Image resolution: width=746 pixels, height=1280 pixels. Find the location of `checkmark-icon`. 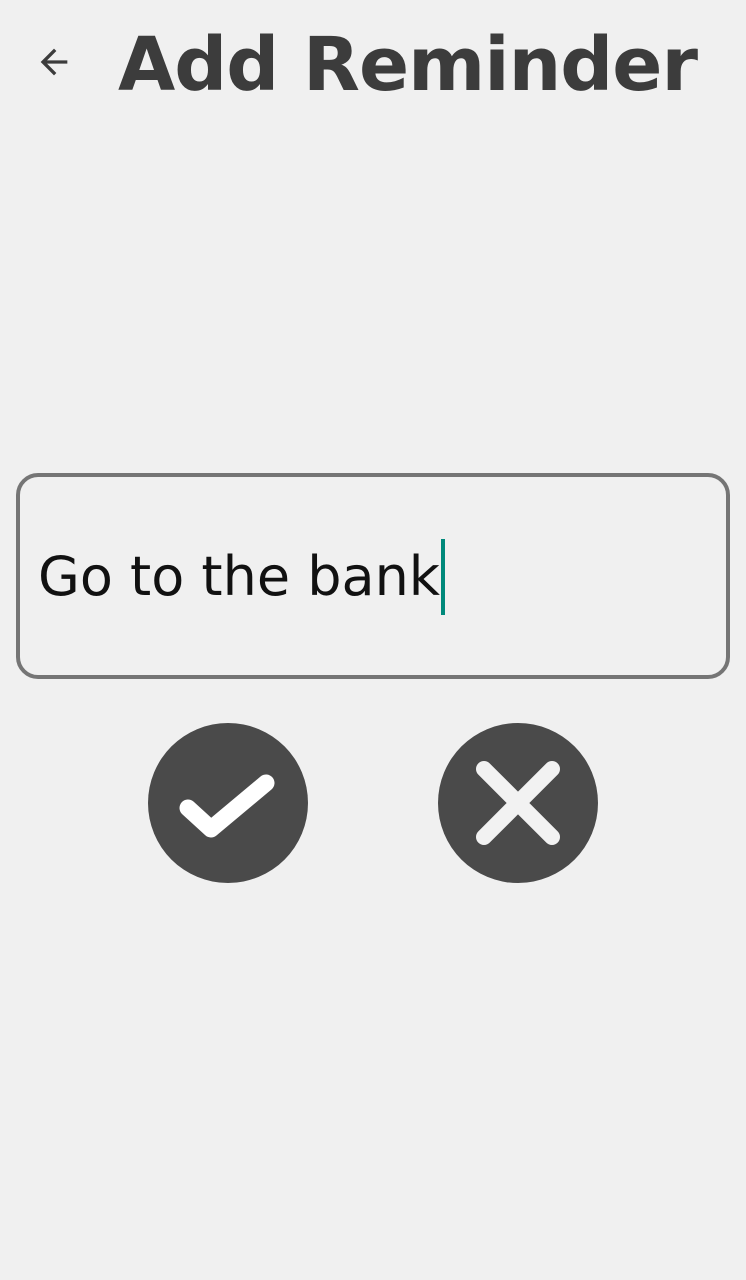

checkmark-icon is located at coordinates (227, 806).